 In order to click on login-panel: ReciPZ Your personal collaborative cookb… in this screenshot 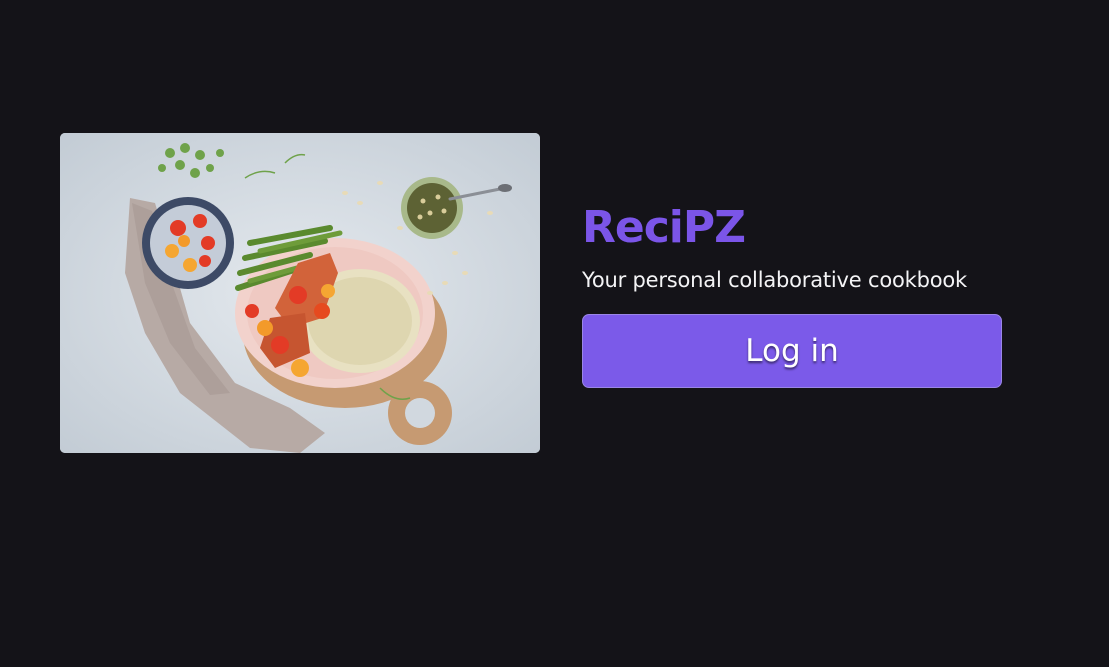, I will do `click(792, 294)`.